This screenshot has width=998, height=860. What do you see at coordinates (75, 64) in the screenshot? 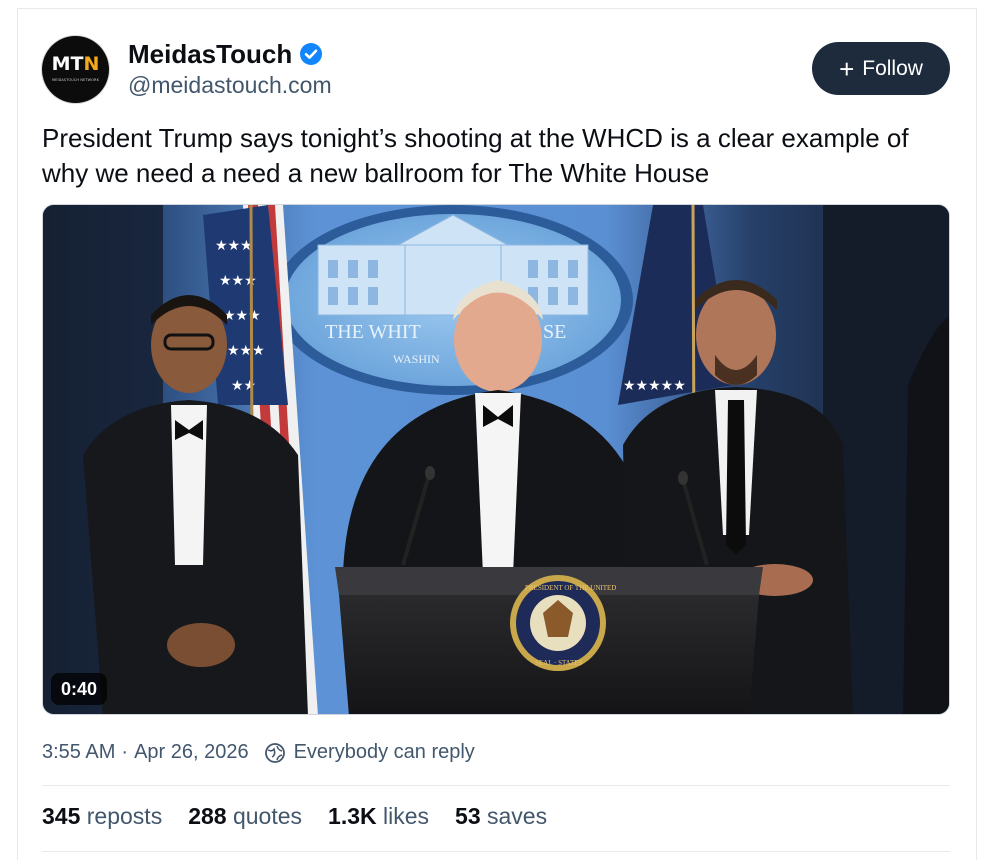
I see `avatar-logo: MTN` at bounding box center [75, 64].